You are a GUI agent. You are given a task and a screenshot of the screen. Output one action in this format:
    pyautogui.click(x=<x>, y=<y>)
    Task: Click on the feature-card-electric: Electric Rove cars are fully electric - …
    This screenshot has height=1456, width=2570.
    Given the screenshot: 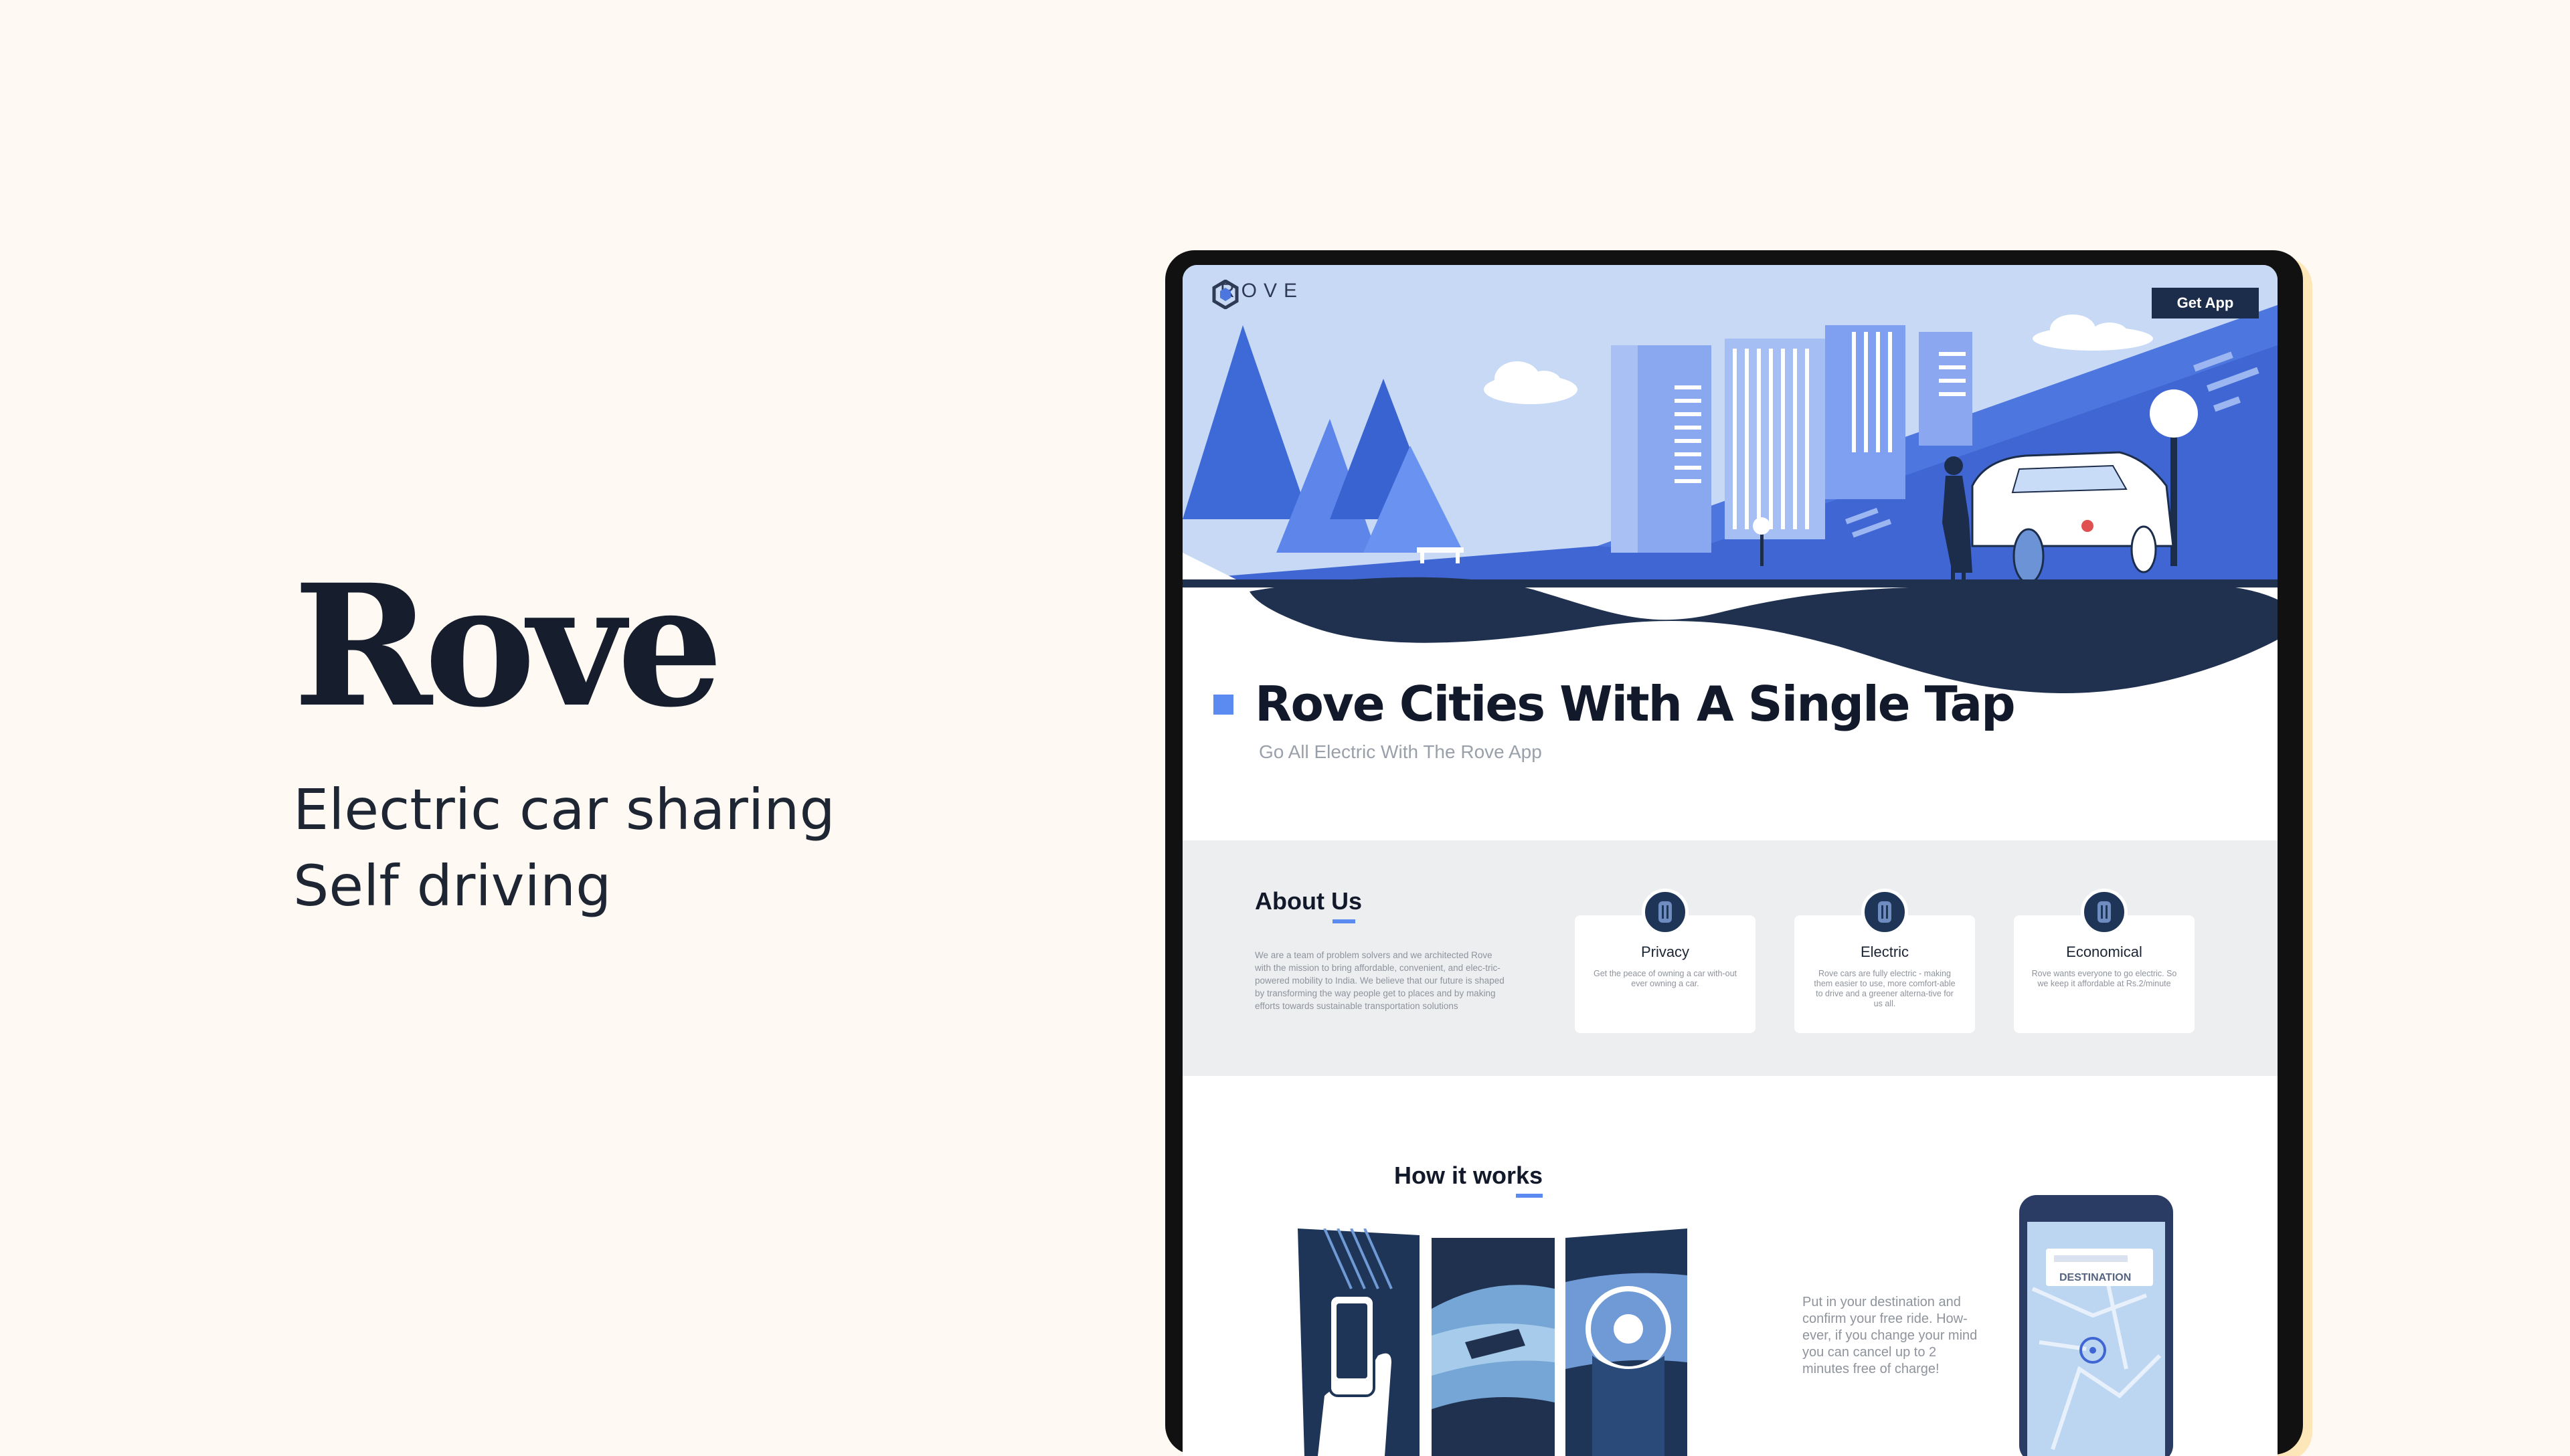 What is the action you would take?
    pyautogui.click(x=1885, y=961)
    